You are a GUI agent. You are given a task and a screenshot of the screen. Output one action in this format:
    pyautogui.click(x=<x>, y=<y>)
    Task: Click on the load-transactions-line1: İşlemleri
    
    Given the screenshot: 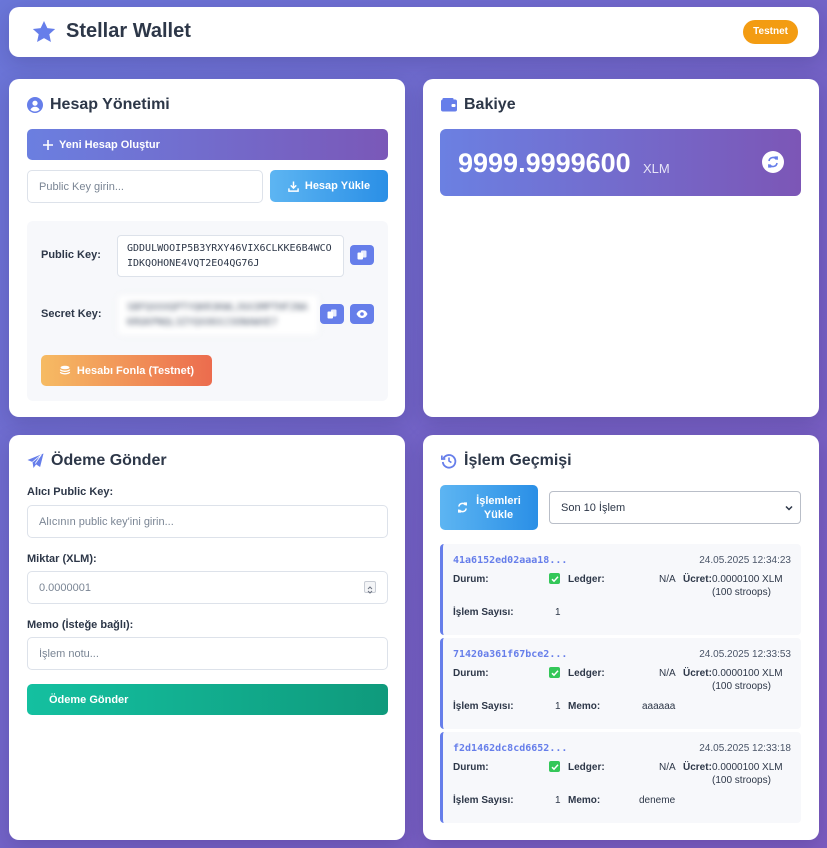 What is the action you would take?
    pyautogui.click(x=498, y=500)
    